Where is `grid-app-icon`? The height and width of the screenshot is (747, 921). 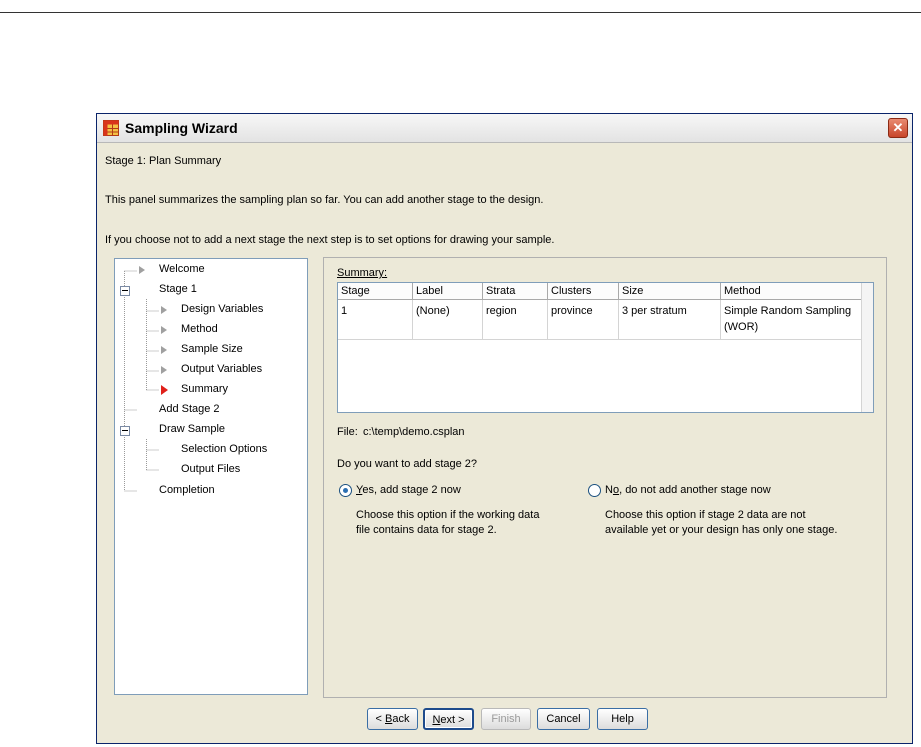
grid-app-icon is located at coordinates (111, 128).